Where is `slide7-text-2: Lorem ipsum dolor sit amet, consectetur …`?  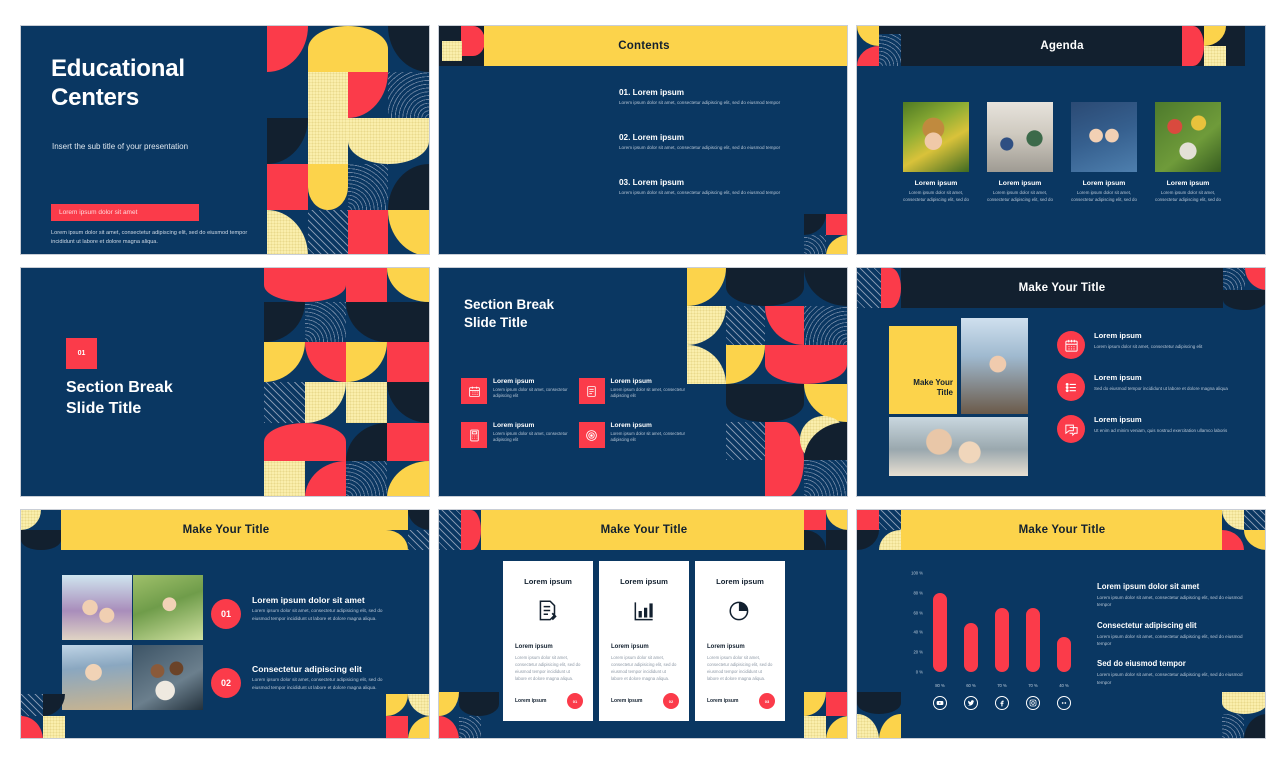 slide7-text-2: Lorem ipsum dolor sit amet, consectetur … is located at coordinates (317, 683).